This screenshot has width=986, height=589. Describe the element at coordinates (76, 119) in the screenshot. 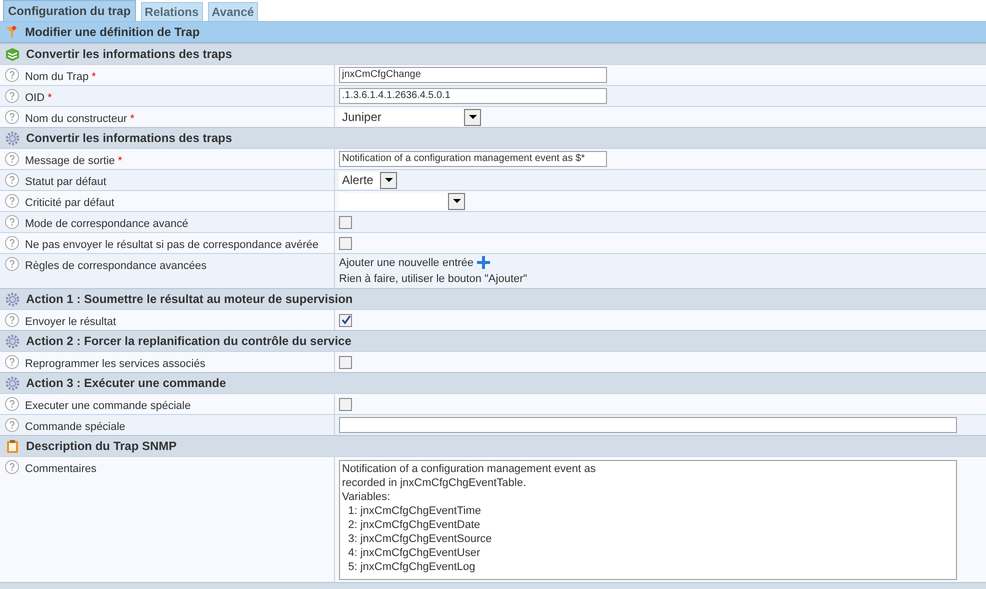

I see `field-label: Nom du constructeur` at that location.